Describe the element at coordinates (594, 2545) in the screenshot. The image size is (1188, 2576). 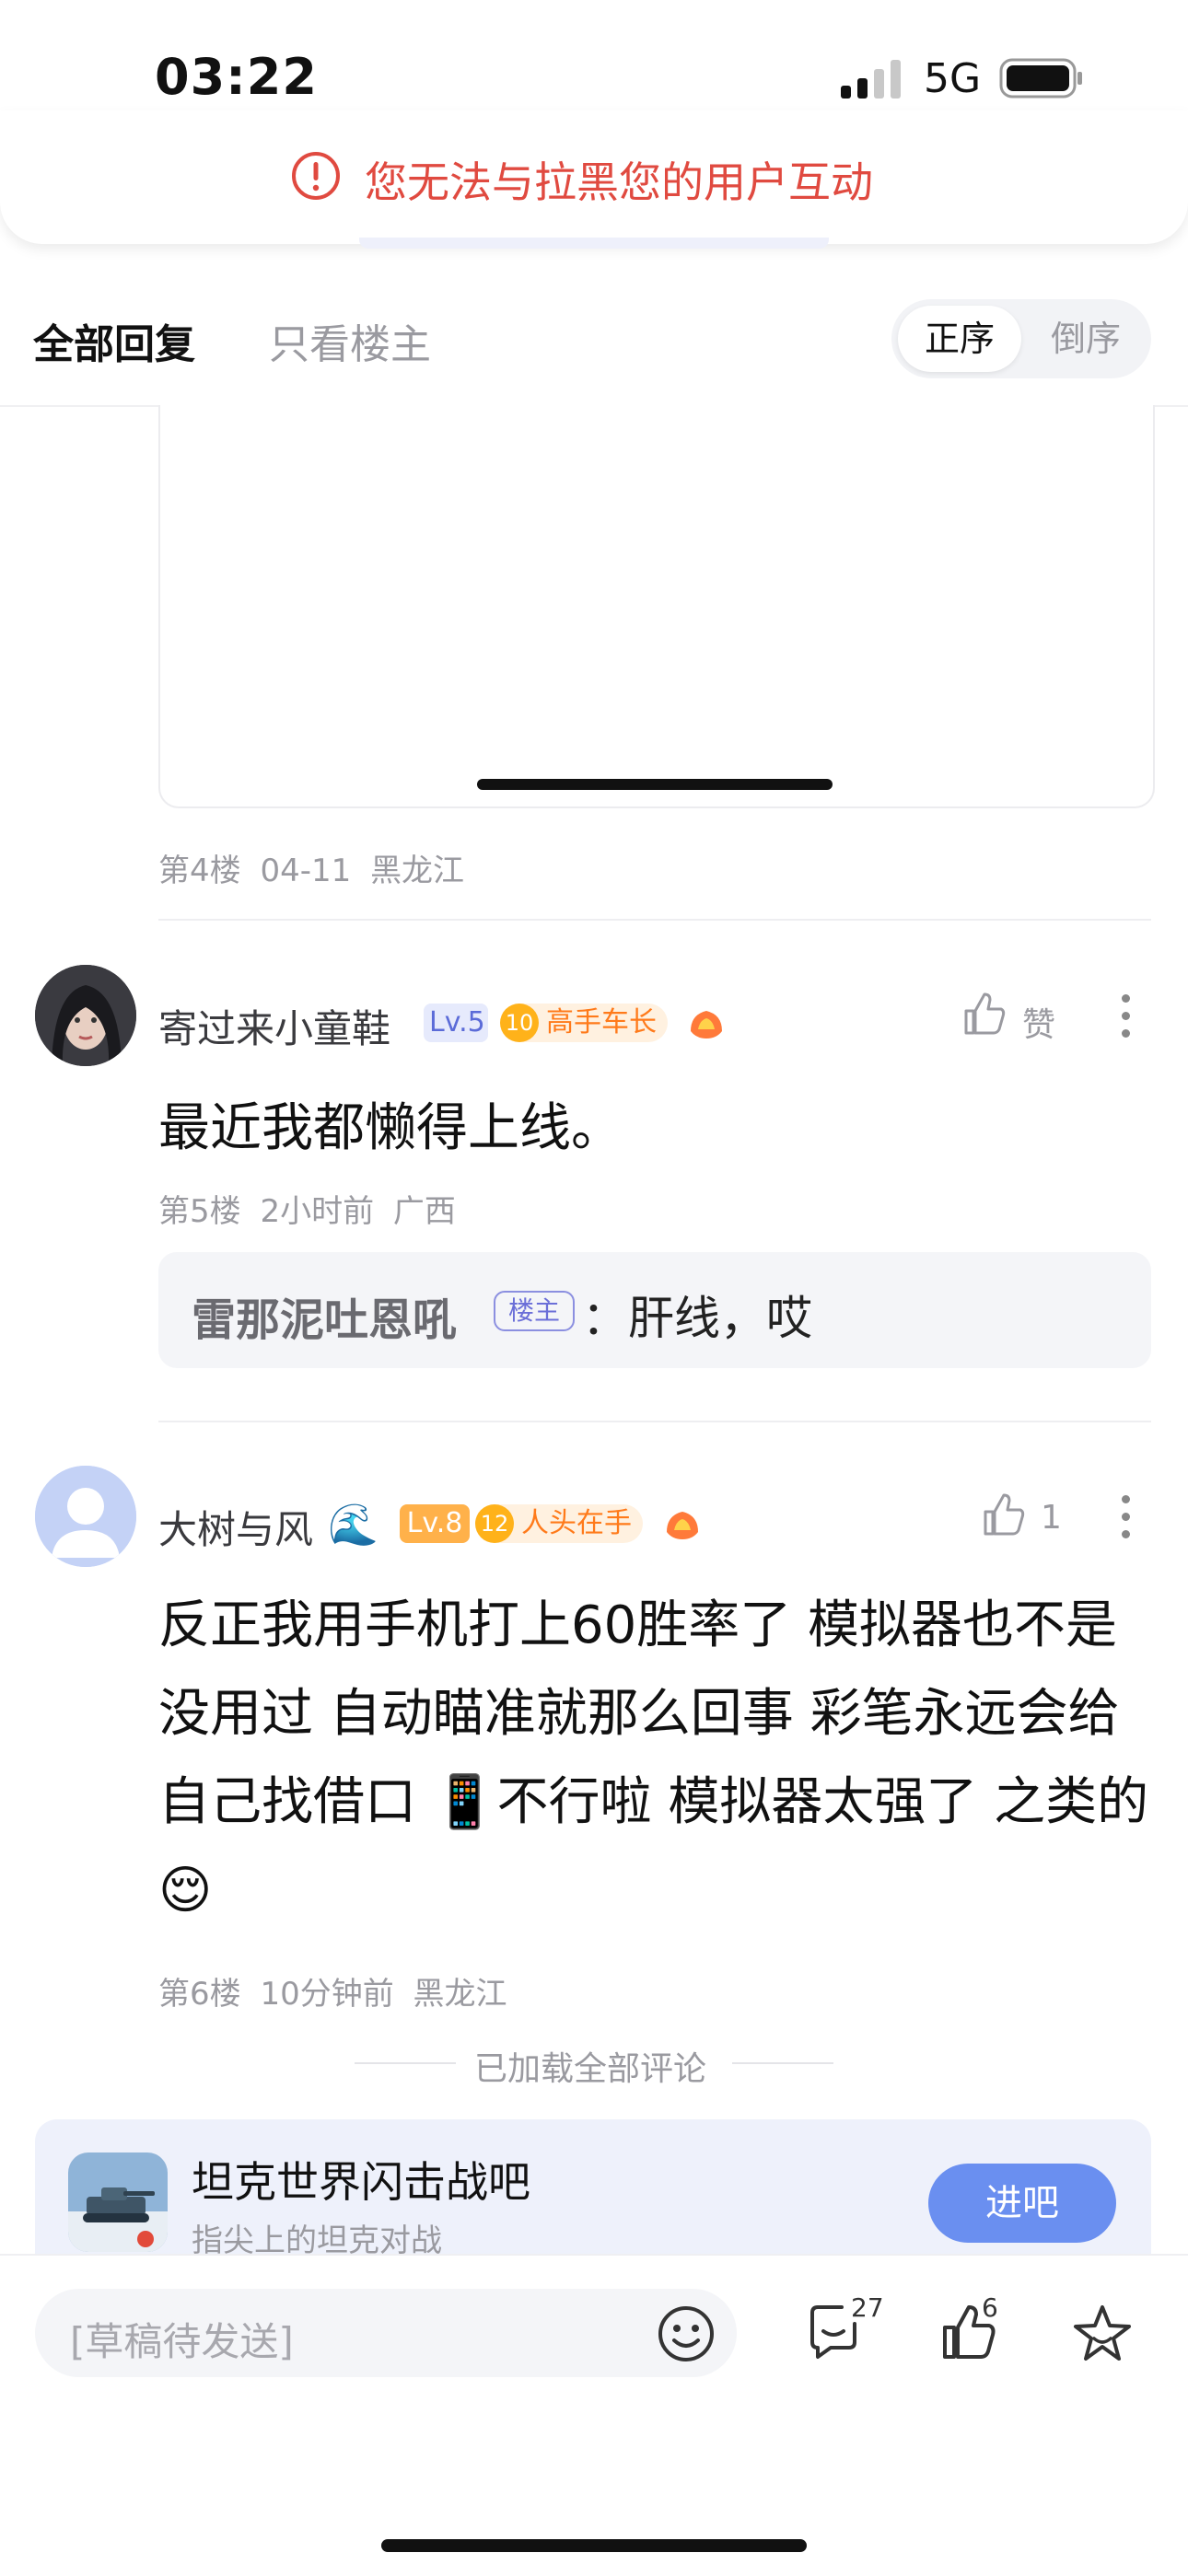
I see `home-indicator` at that location.